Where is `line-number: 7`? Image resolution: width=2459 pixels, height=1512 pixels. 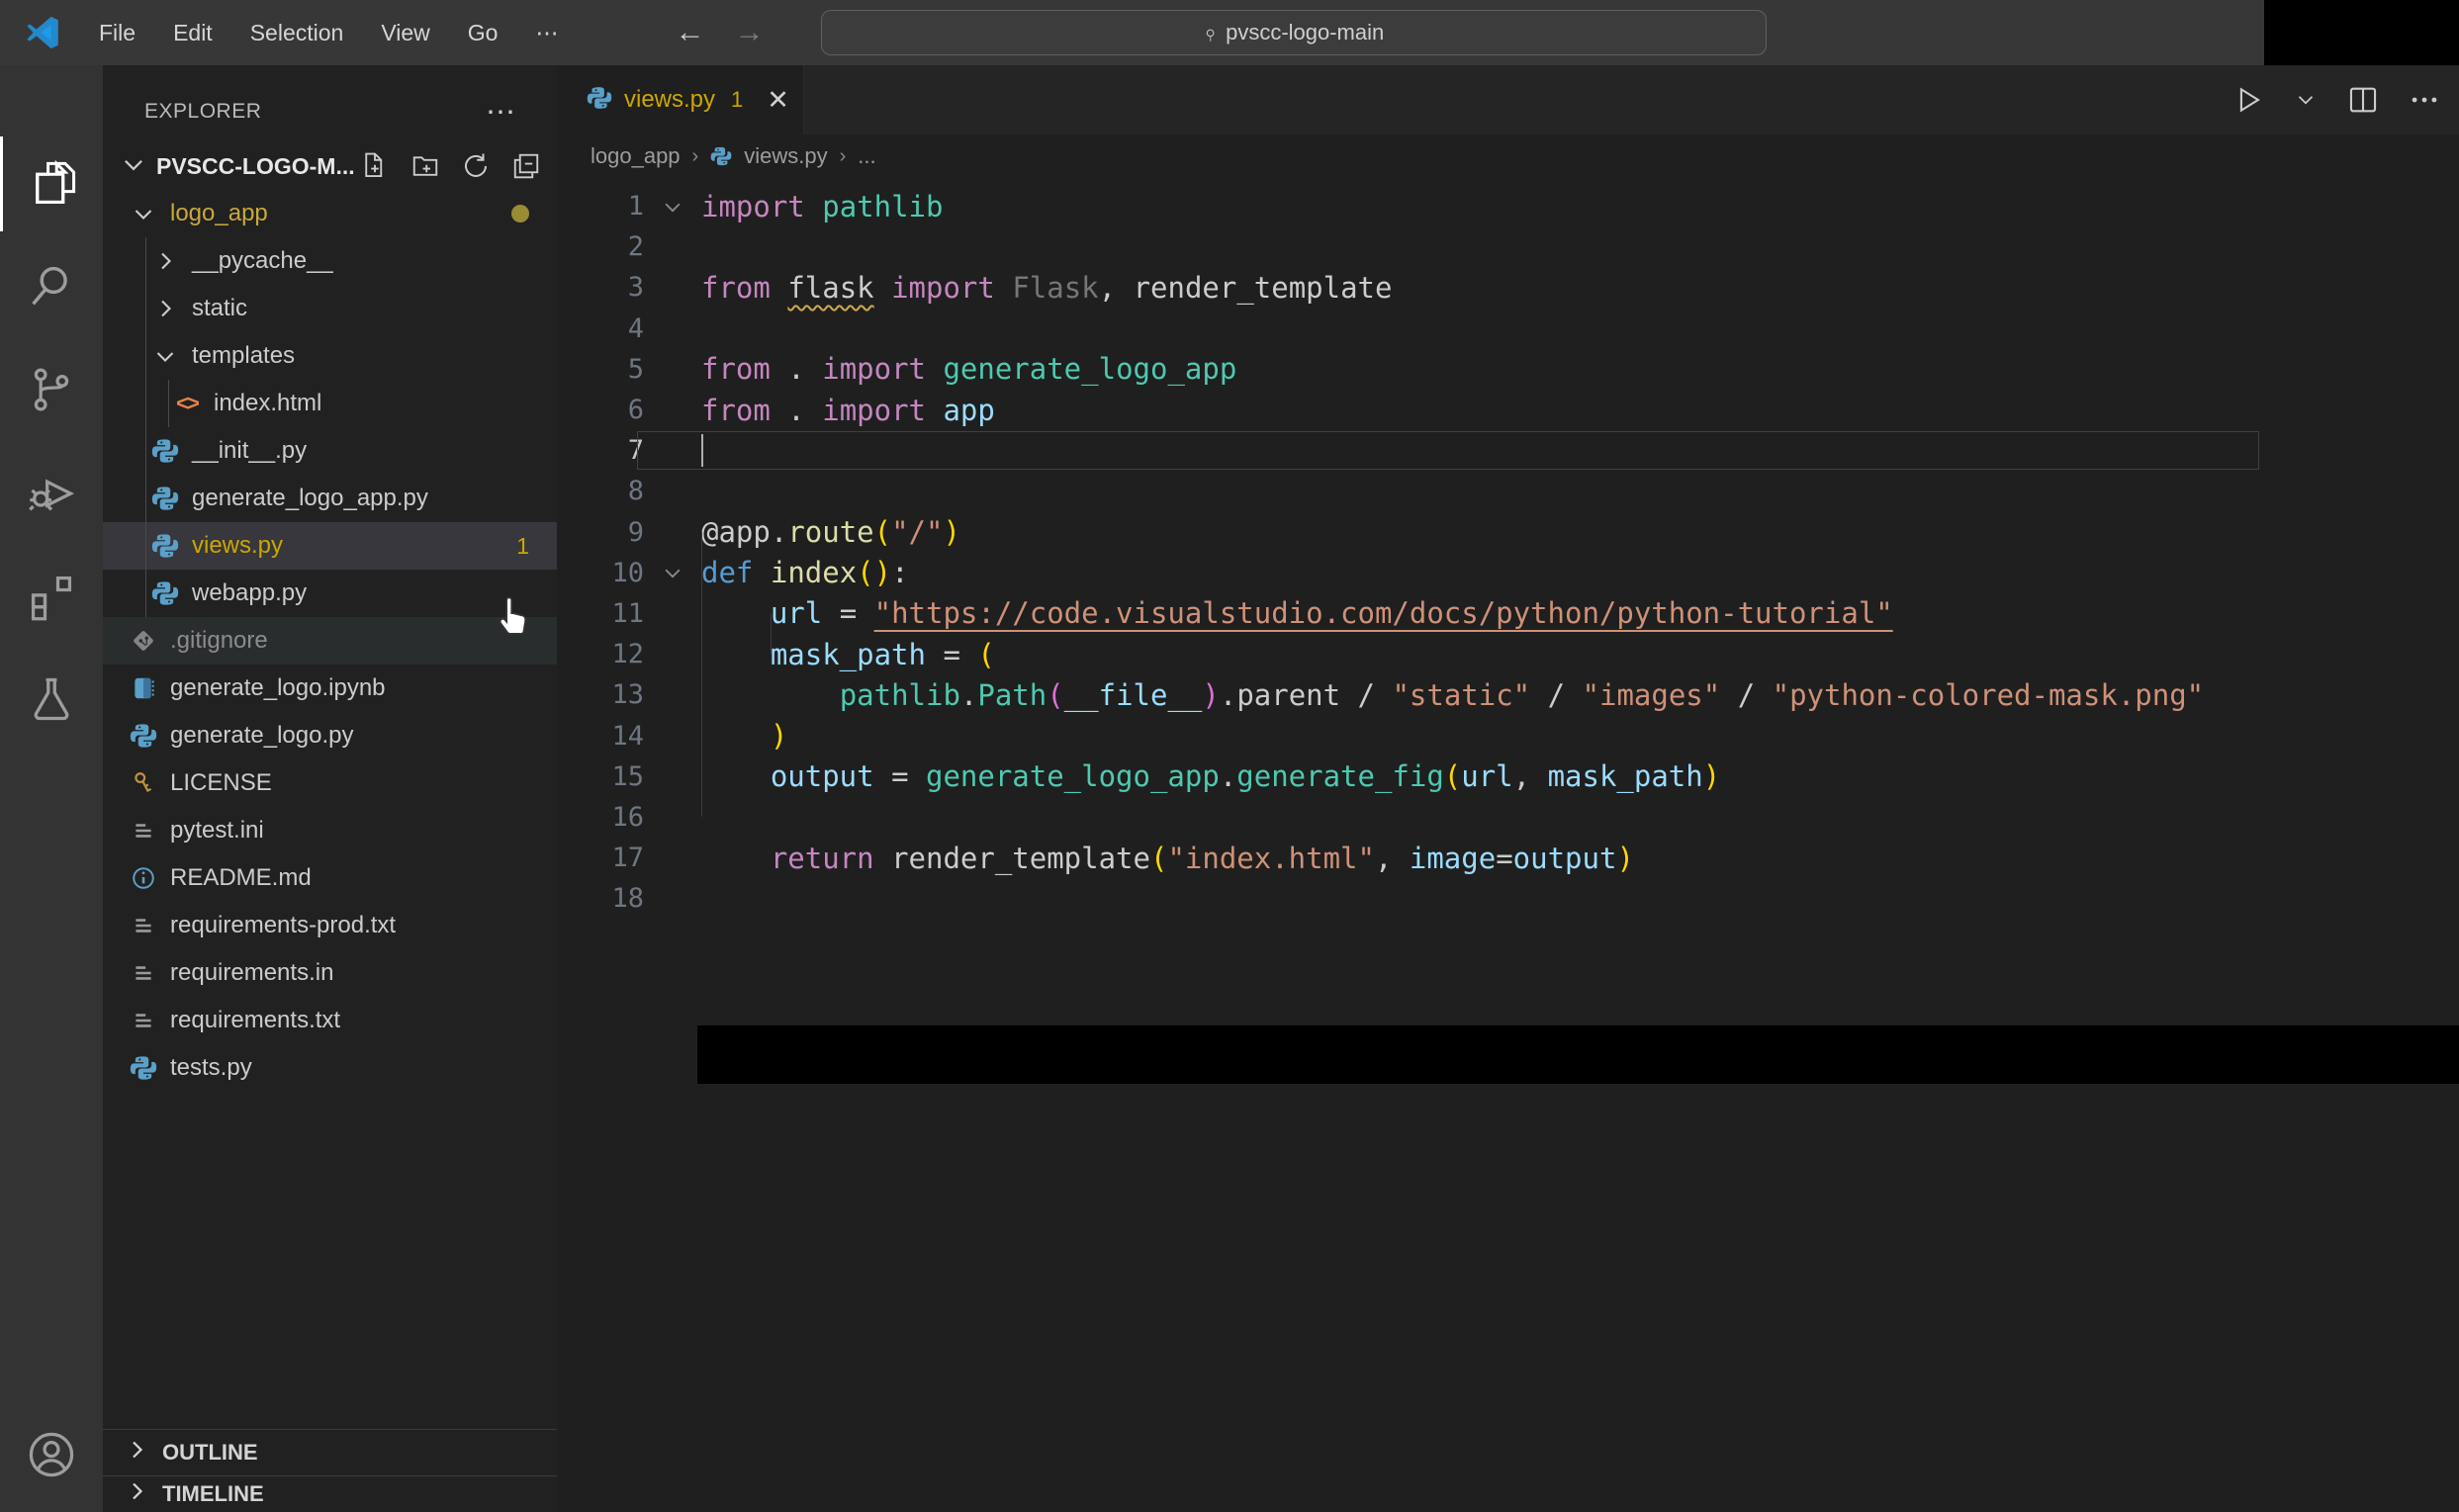 line-number: 7 is located at coordinates (600, 450).